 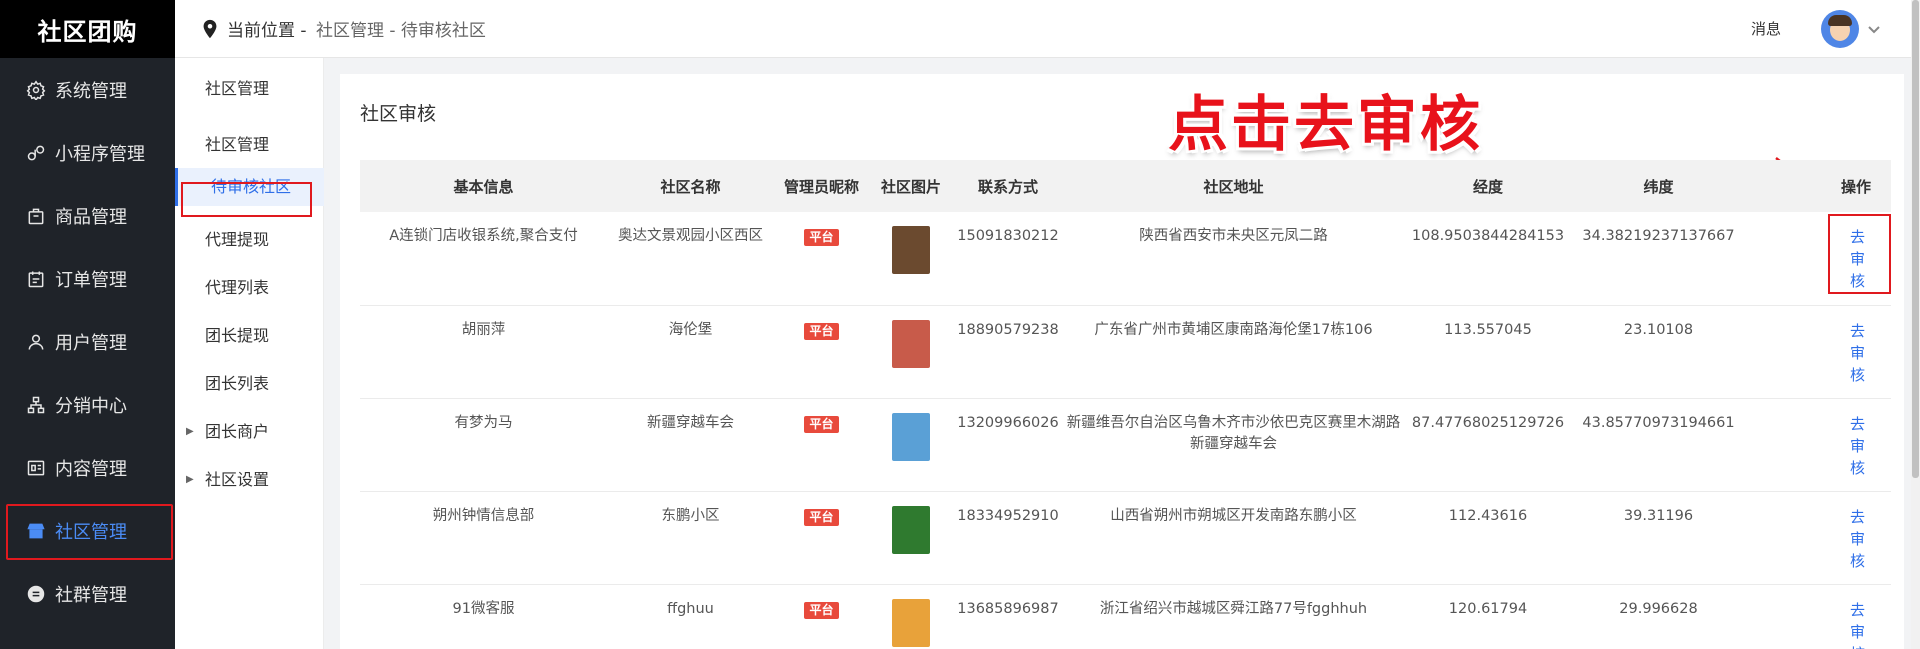 I want to click on annotation-box-action, so click(x=1859, y=254).